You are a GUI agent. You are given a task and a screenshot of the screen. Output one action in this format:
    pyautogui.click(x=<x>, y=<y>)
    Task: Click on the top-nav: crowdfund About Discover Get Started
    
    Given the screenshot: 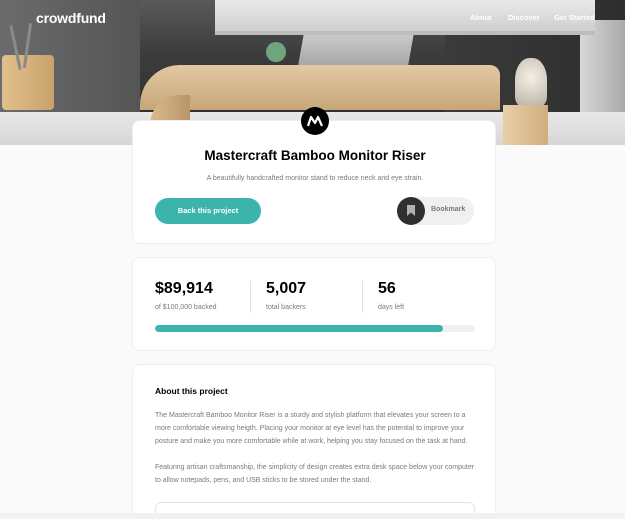 What is the action you would take?
    pyautogui.click(x=312, y=20)
    